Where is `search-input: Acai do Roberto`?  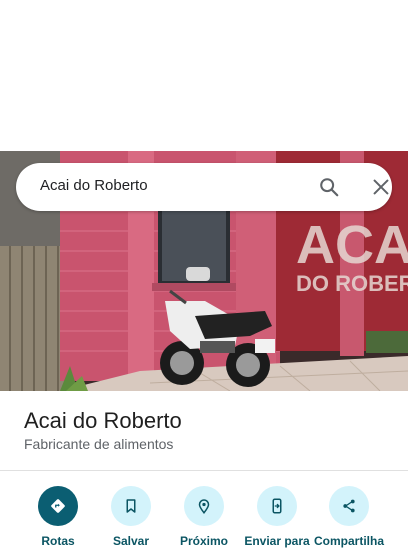 search-input: Acai do Roberto is located at coordinates (94, 185).